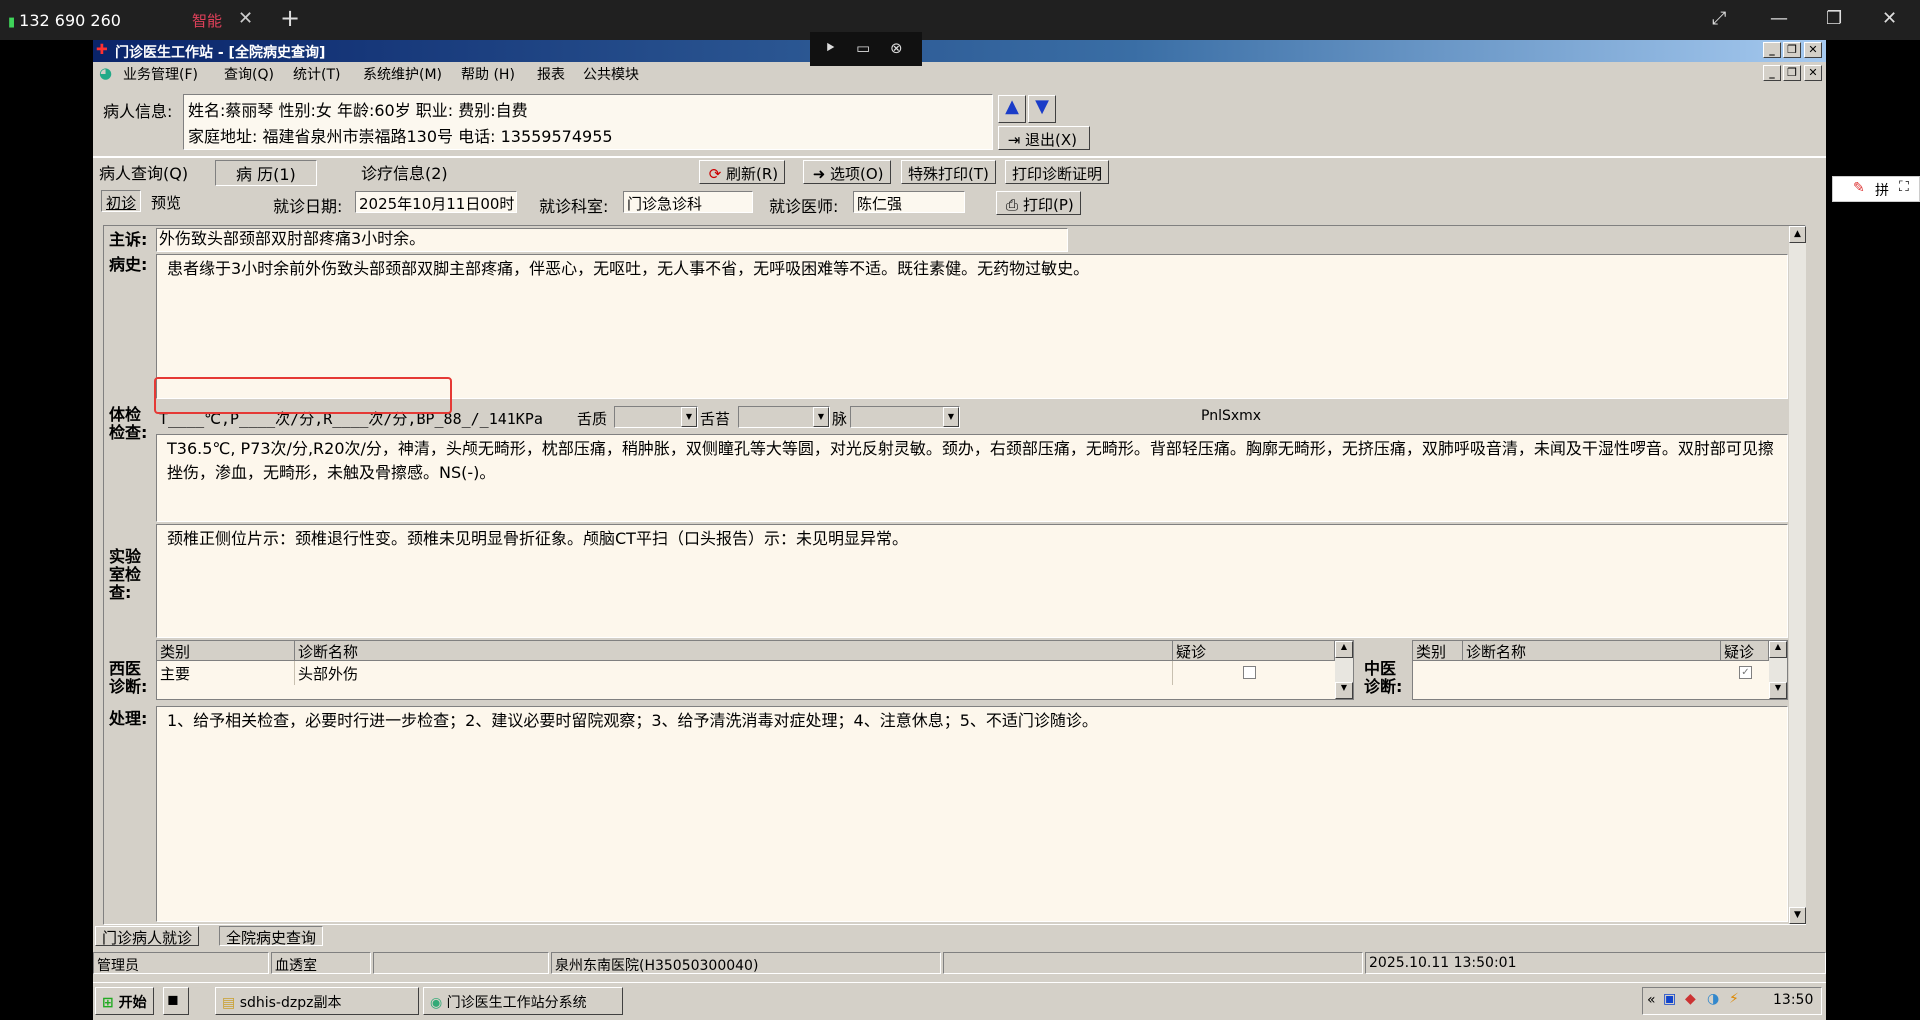 The height and width of the screenshot is (1020, 1920). Describe the element at coordinates (1813, 73) in the screenshot. I see `child-close-button: ✕` at that location.